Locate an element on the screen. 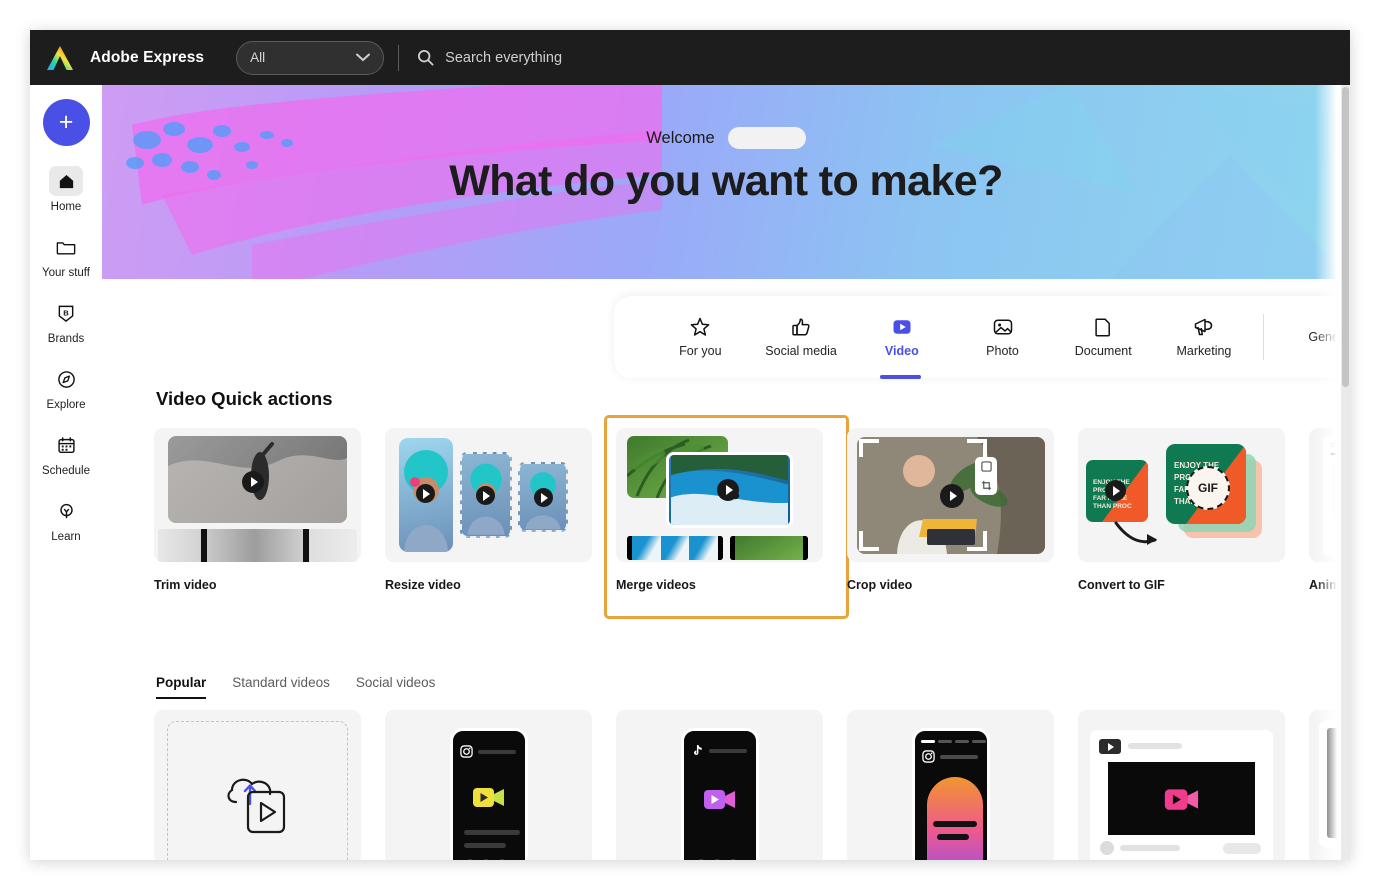 This screenshot has height=890, width=1379. sidebar-label-home: Home is located at coordinates (66, 207).